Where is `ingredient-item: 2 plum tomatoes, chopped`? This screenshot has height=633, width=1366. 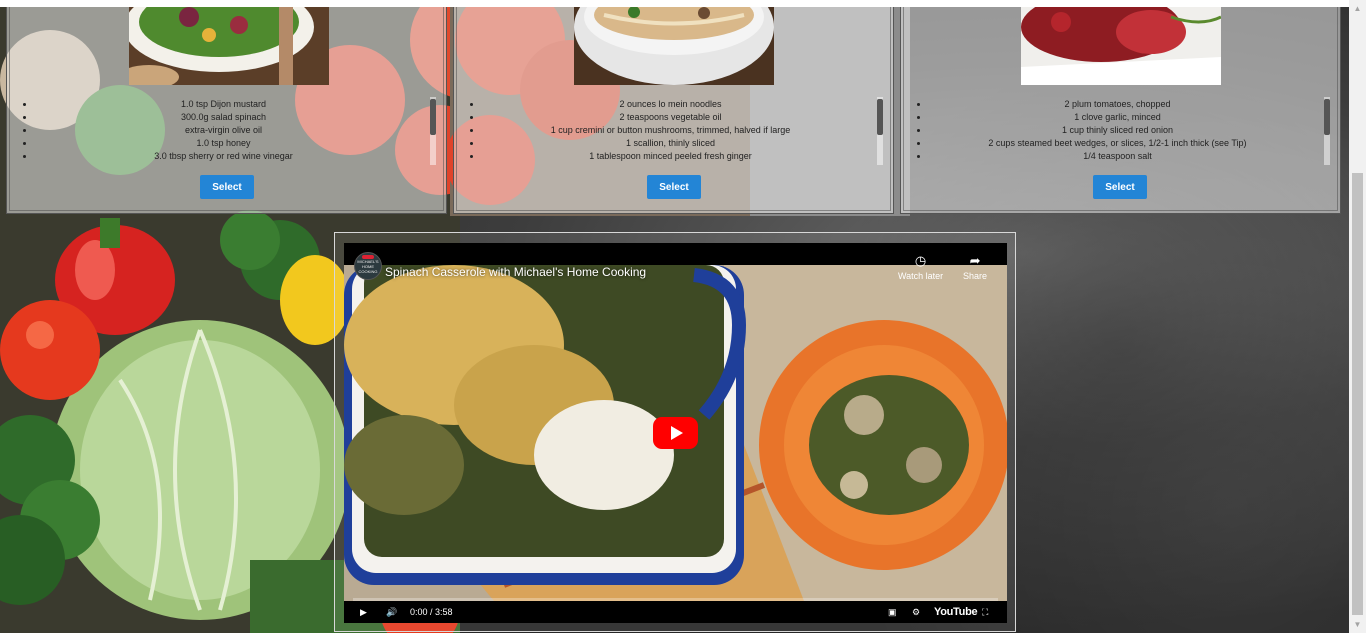
ingredient-item: 2 plum tomatoes, chopped is located at coordinates (1127, 104).